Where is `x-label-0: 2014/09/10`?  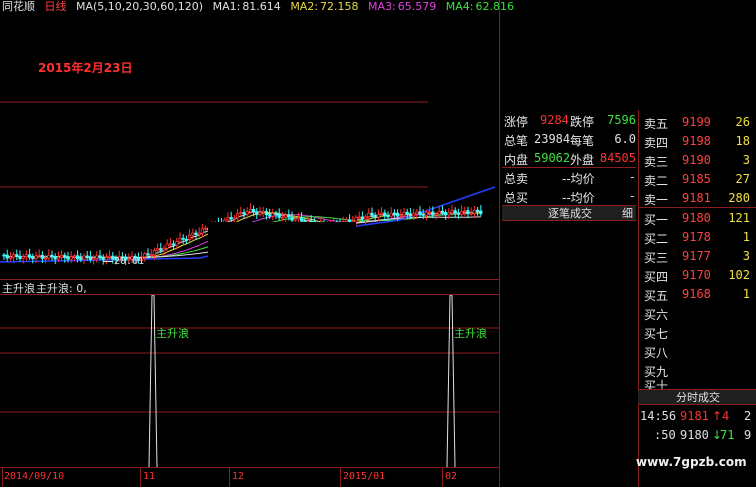 x-label-0: 2014/09/10 is located at coordinates (34, 476).